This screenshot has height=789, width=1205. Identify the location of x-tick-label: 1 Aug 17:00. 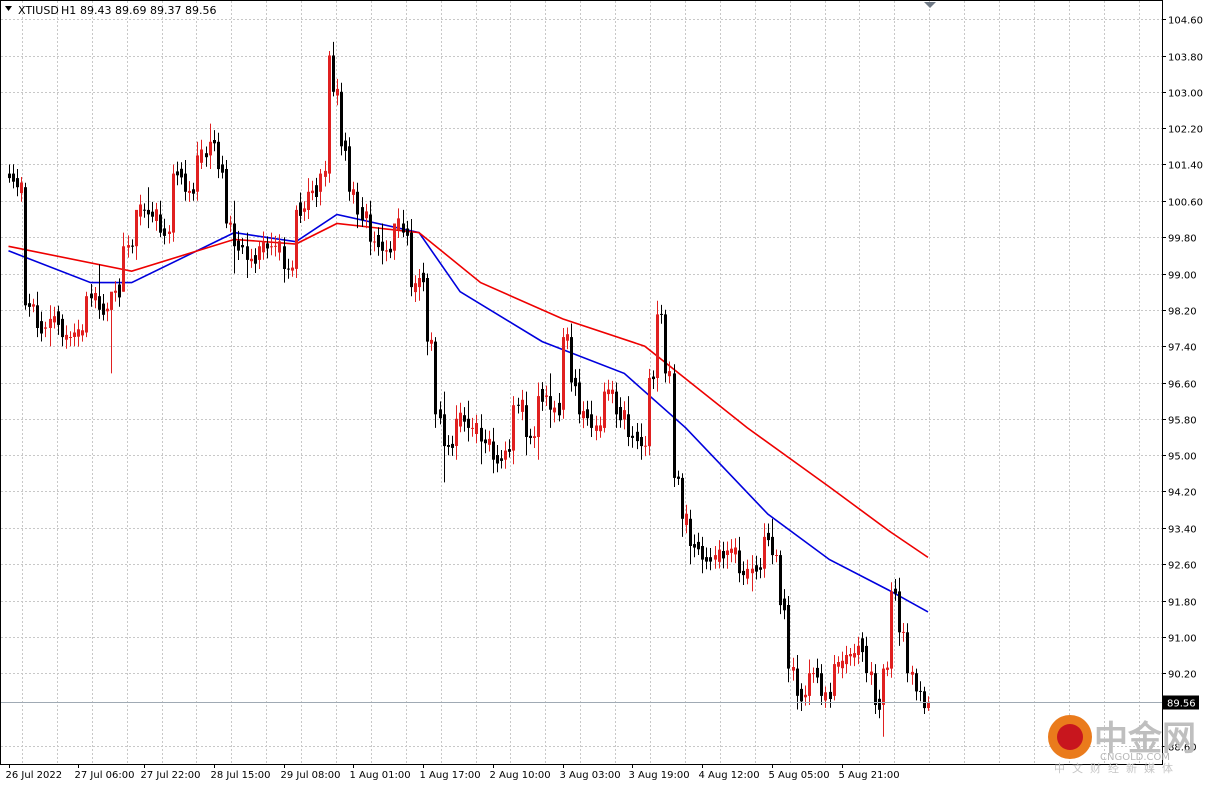
(450, 775).